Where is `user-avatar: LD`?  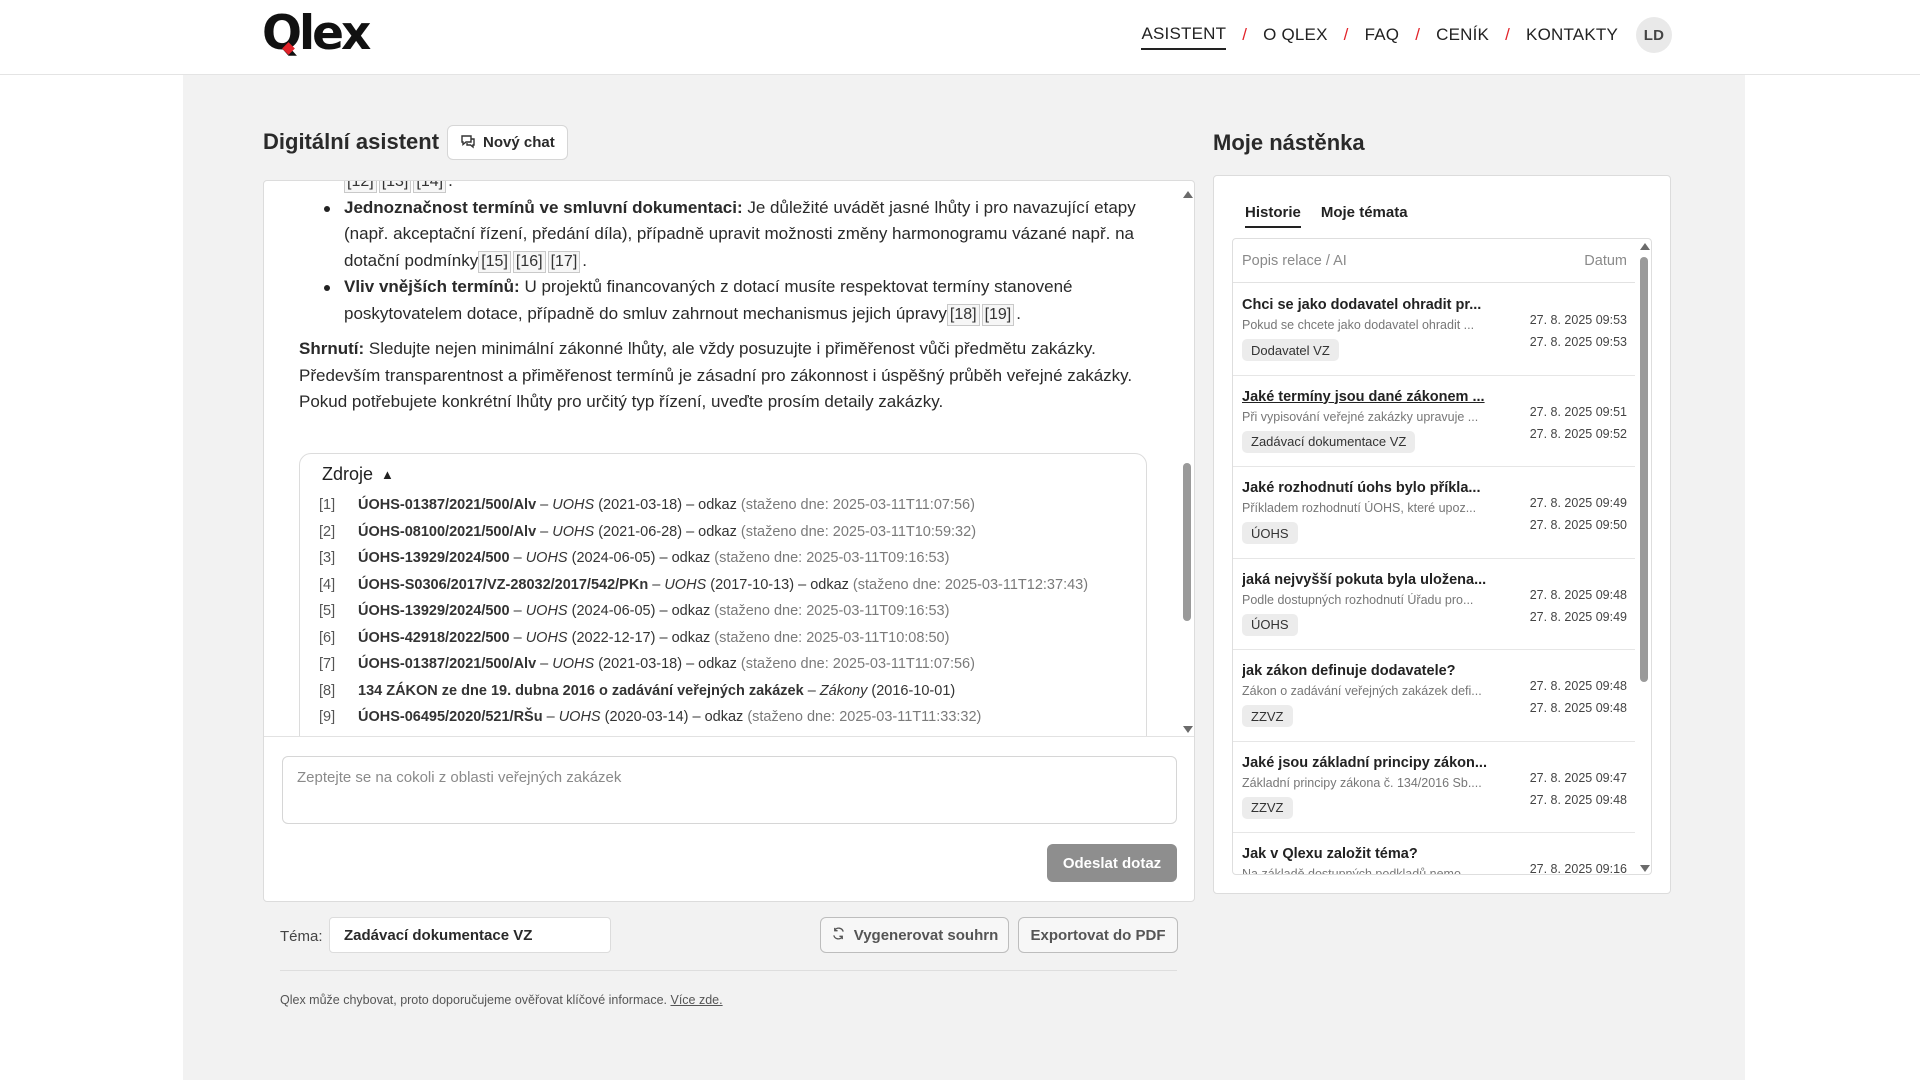
user-avatar: LD is located at coordinates (1654, 35).